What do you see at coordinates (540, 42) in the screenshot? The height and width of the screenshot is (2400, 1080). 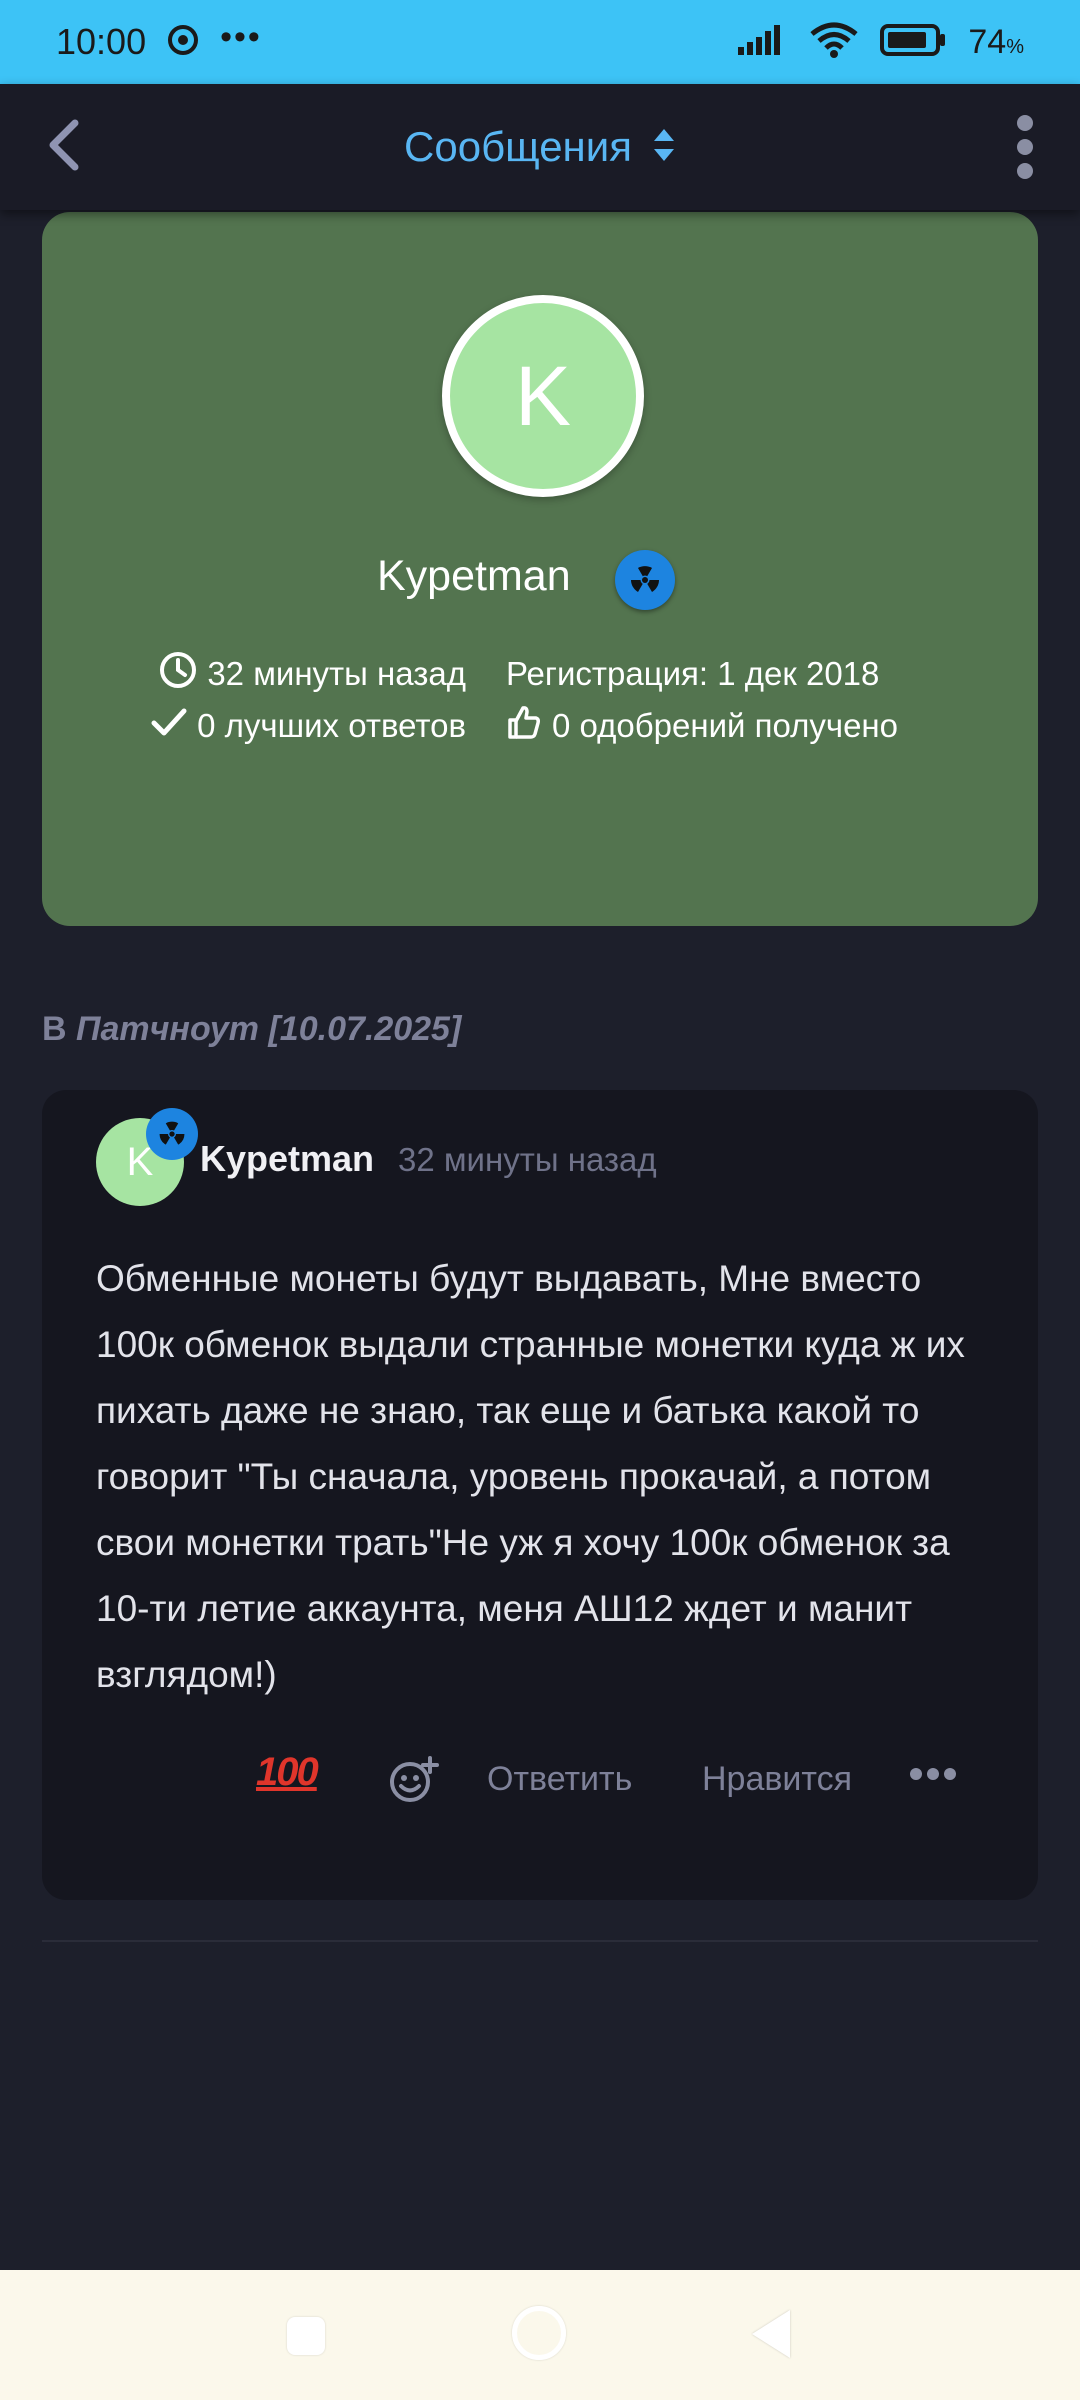 I see `status-bar: 10:00 ••• 74%` at bounding box center [540, 42].